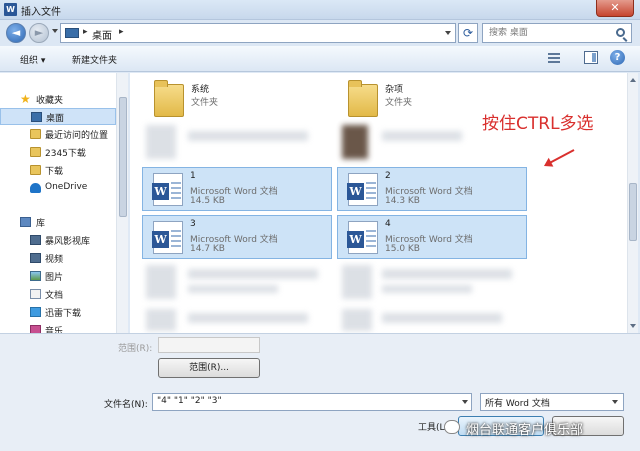 This screenshot has width=640, height=451. I want to click on document-icon, so click(35, 294).